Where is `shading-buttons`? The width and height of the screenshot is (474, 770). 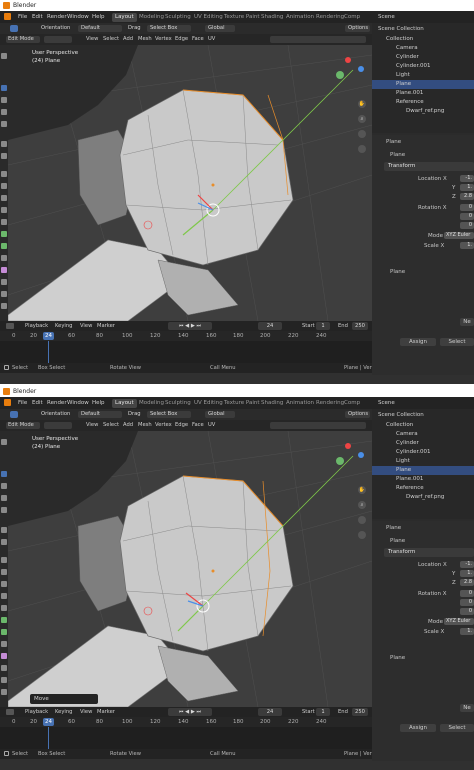 shading-buttons is located at coordinates (318, 425).